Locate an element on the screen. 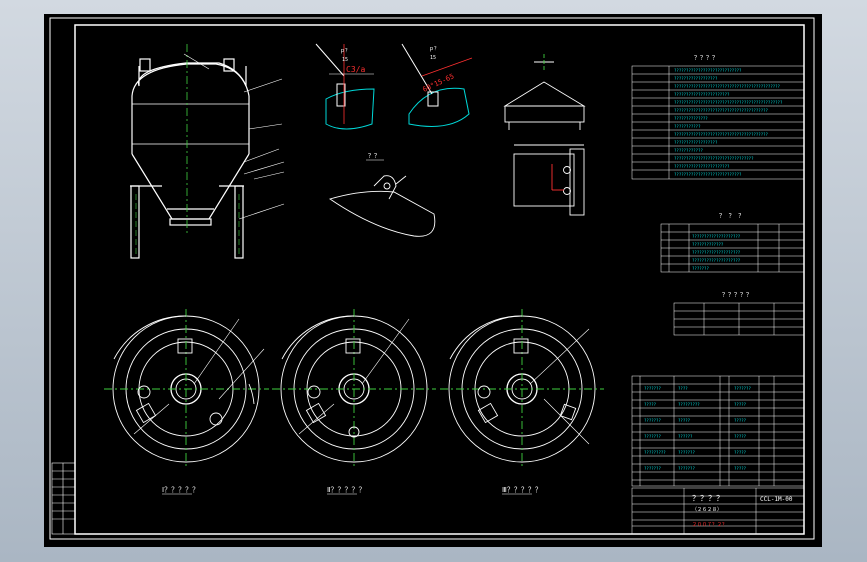 The image size is (867, 562). vessel-leaders is located at coordinates (234, 136).